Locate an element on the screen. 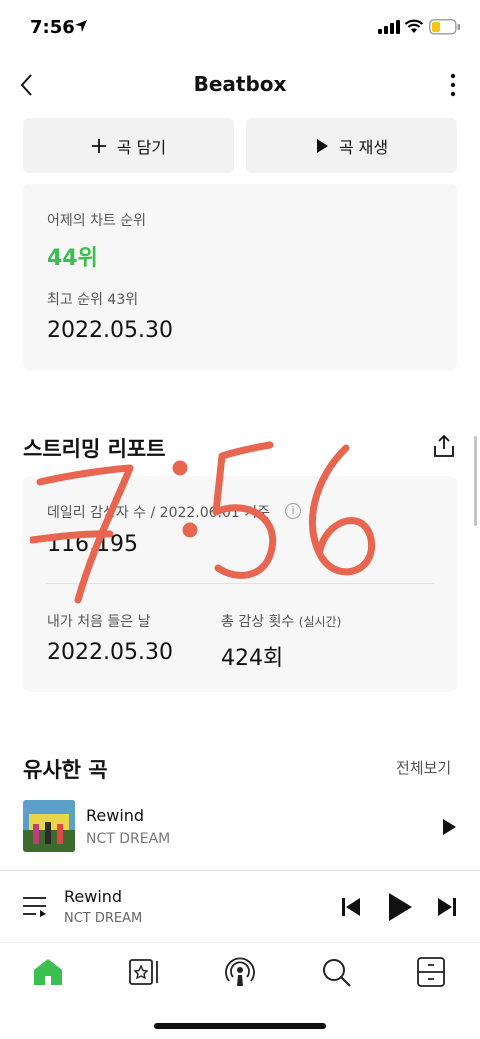 This screenshot has height=1039, width=480. play-song-label: 곡 재생 is located at coordinates (363, 147).